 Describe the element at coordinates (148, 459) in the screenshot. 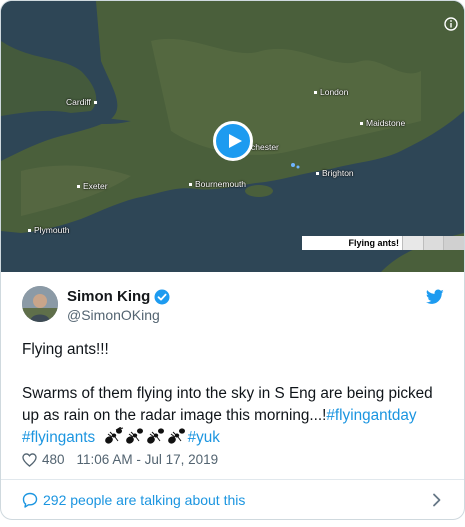

I see `timestamp-link: 11:06 AM - Jul 17, 2019` at that location.